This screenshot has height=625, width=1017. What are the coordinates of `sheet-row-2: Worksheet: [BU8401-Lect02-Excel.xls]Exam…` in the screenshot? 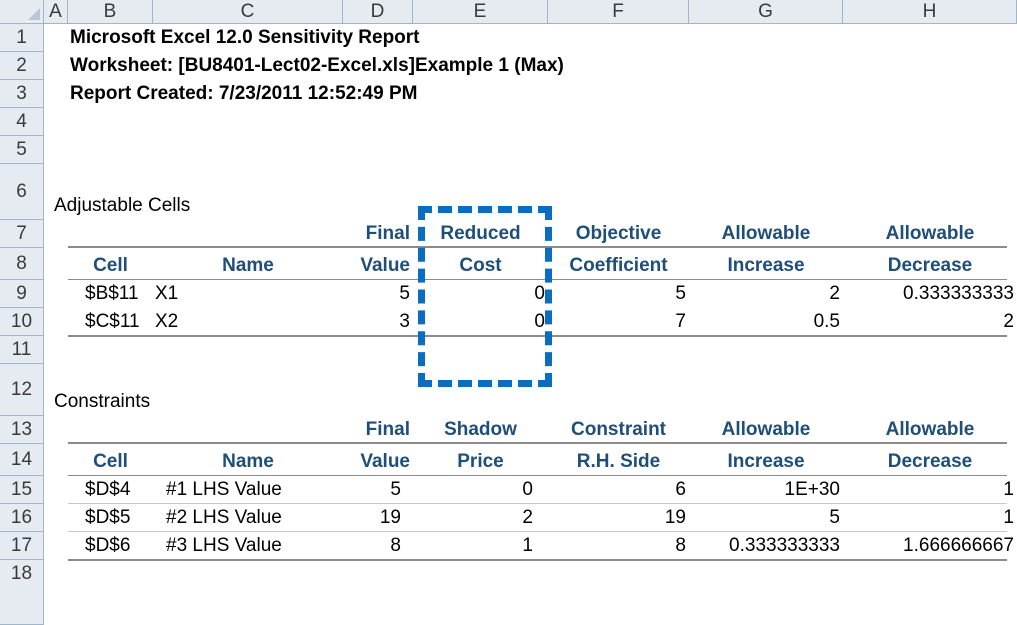 It's located at (530, 66).